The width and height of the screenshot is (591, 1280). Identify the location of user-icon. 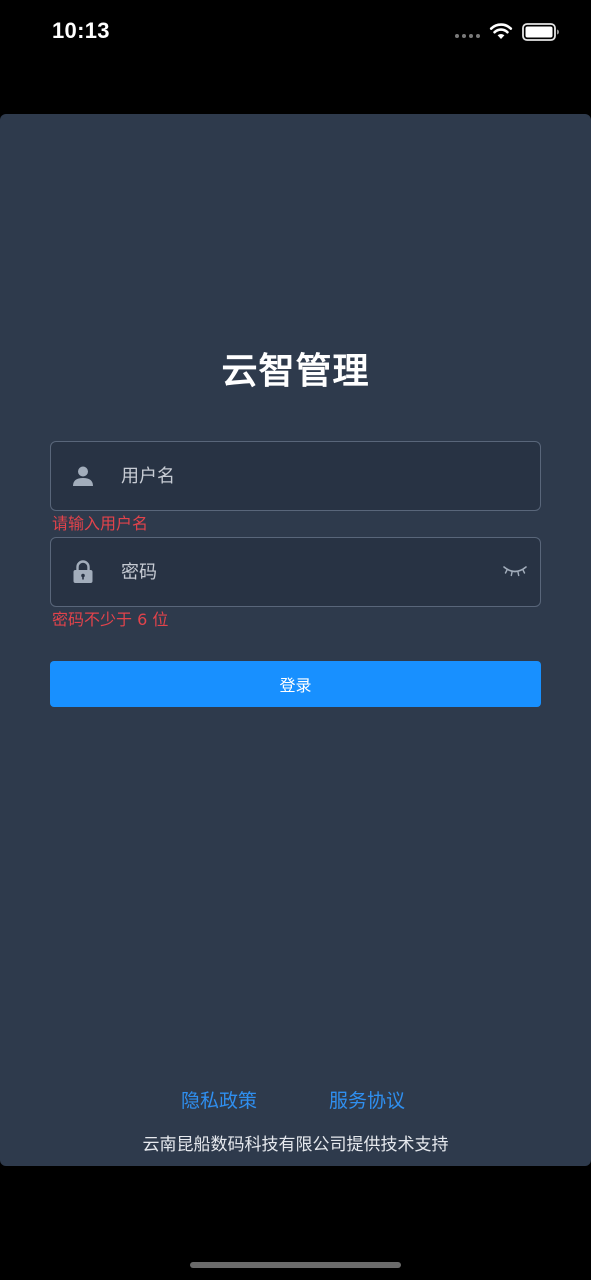
(83, 476).